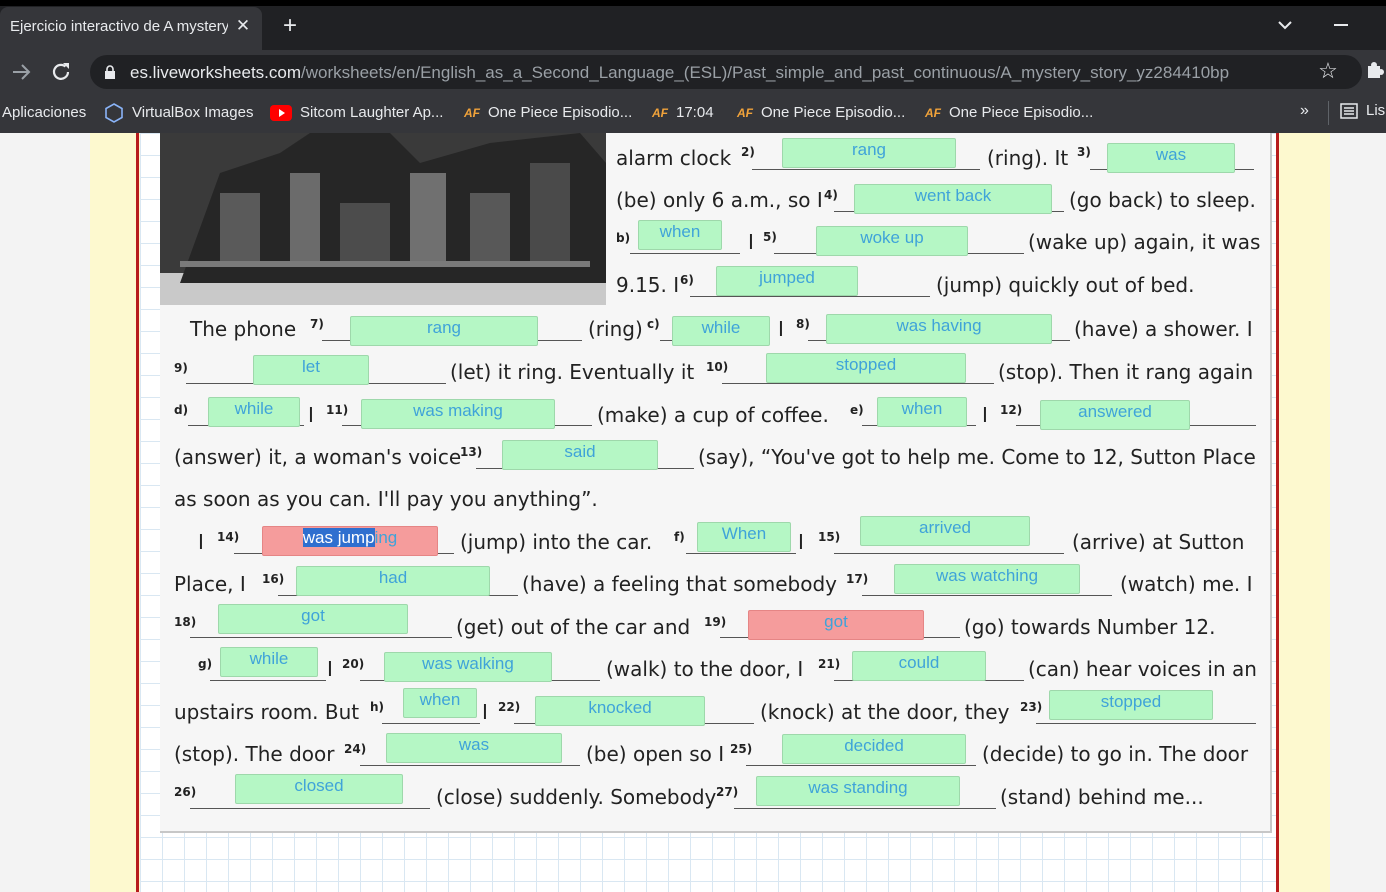 Image resolution: width=1386 pixels, height=892 pixels. Describe the element at coordinates (383, 219) in the screenshot. I see `haunted-house-image` at that location.